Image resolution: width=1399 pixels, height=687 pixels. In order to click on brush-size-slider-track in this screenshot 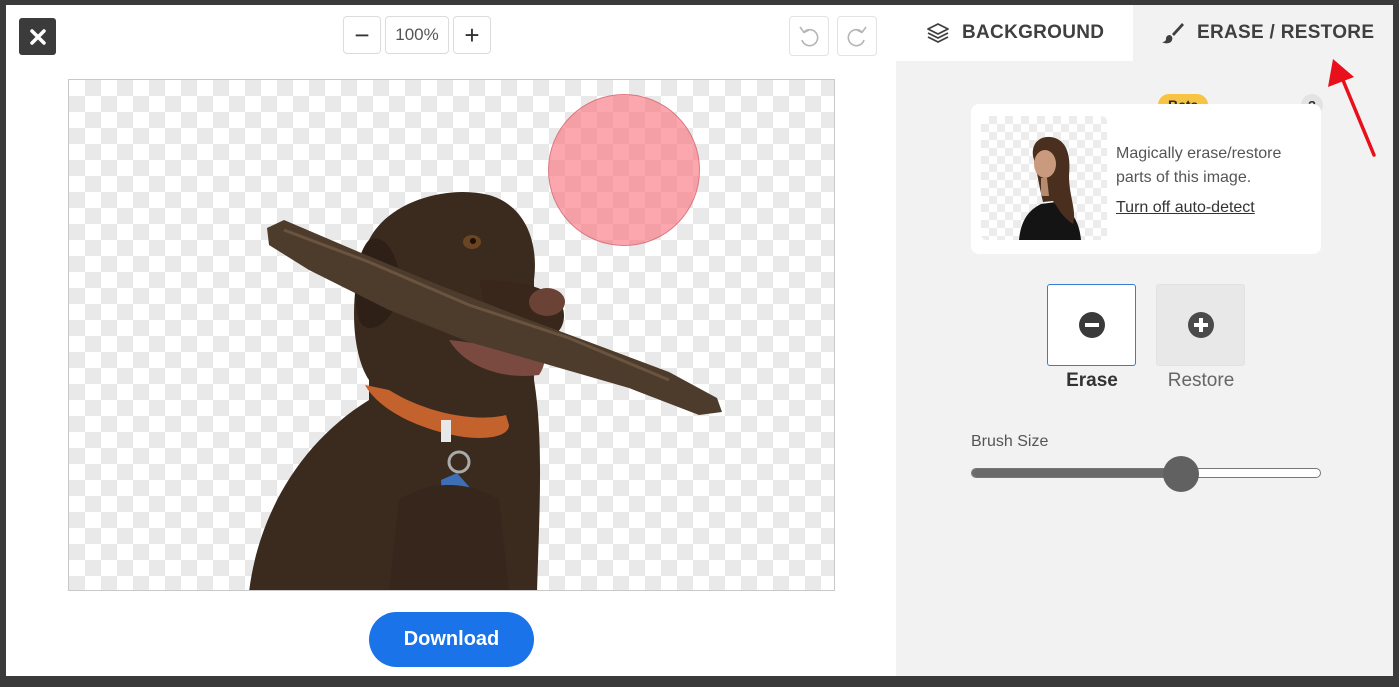, I will do `click(1146, 473)`.